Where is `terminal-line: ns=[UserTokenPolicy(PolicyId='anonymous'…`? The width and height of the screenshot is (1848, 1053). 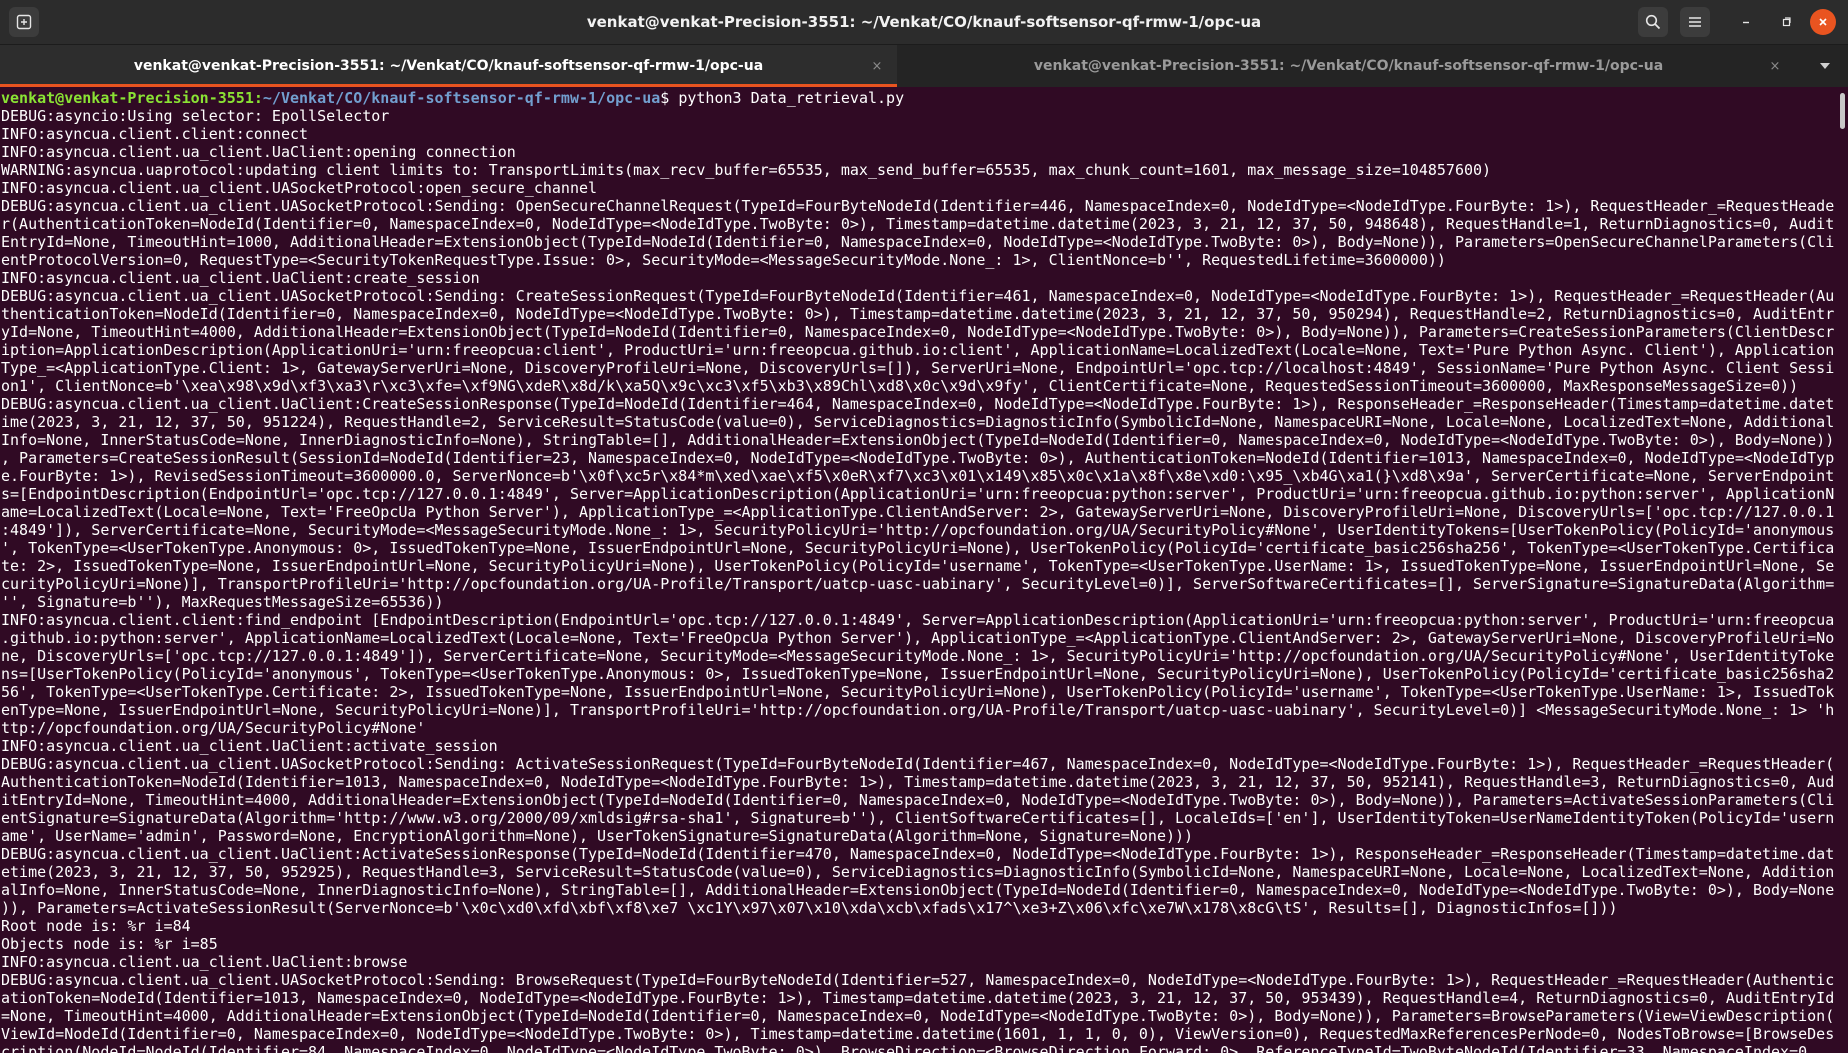 terminal-line: ns=[UserTokenPolicy(PolicyId='anonymous'… is located at coordinates (918, 674).